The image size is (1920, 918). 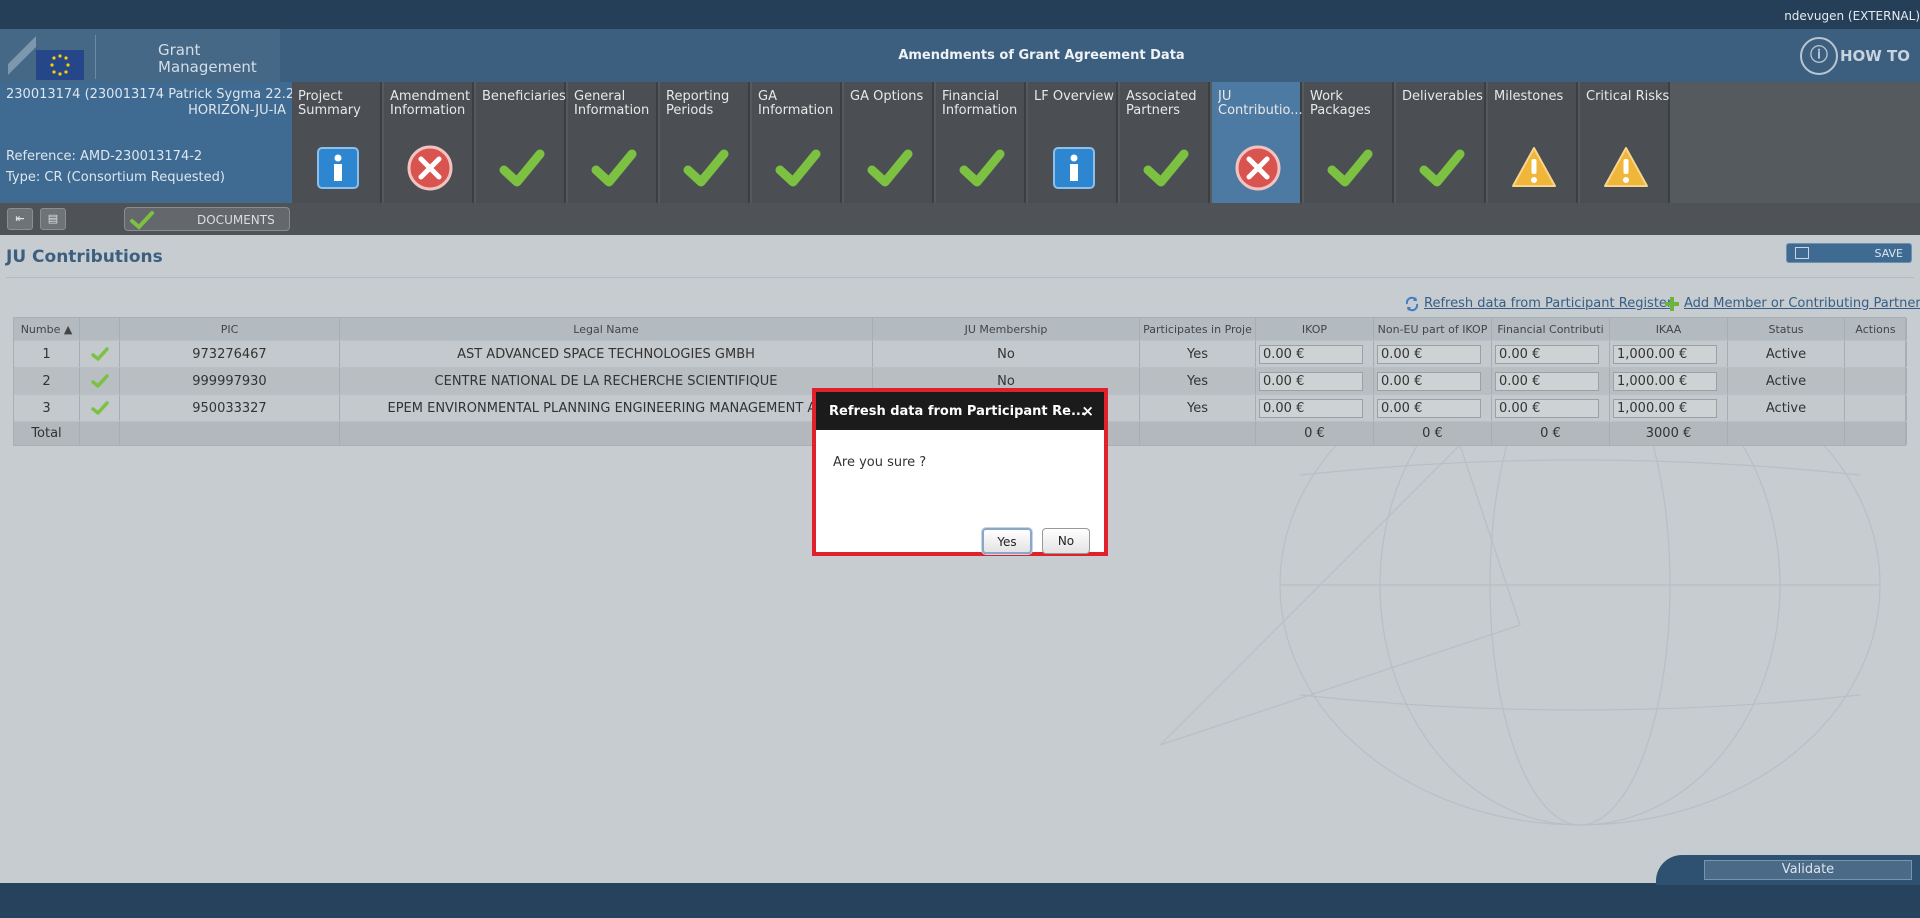 What do you see at coordinates (1087, 411) in the screenshot?
I see `close-icon: ×` at bounding box center [1087, 411].